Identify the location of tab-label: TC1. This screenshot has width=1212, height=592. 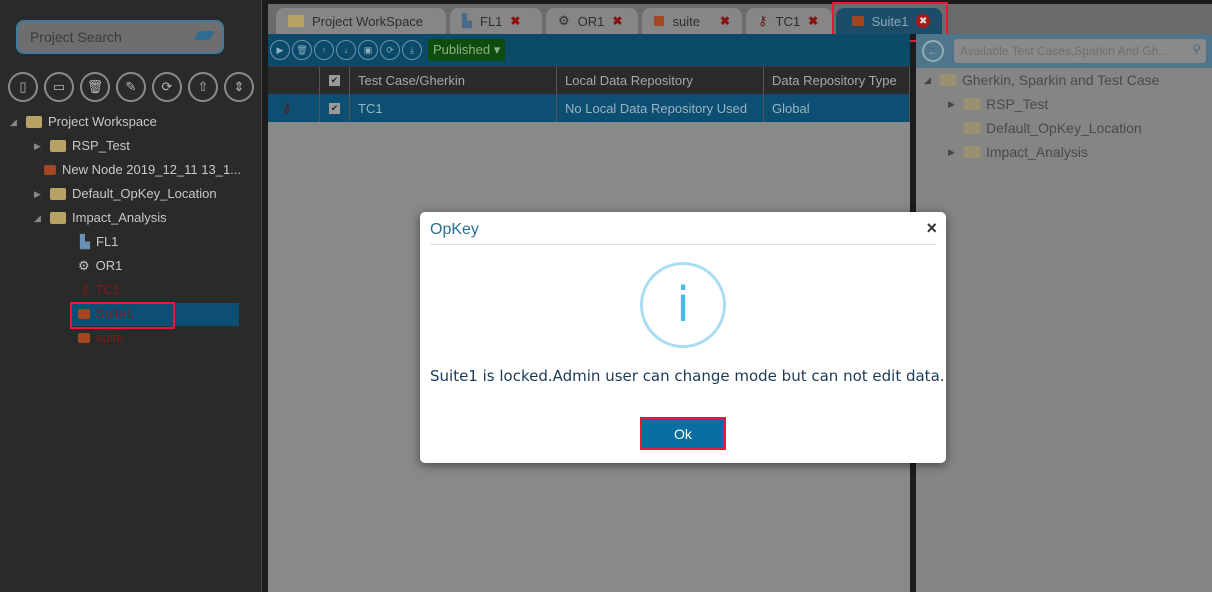
(788, 21).